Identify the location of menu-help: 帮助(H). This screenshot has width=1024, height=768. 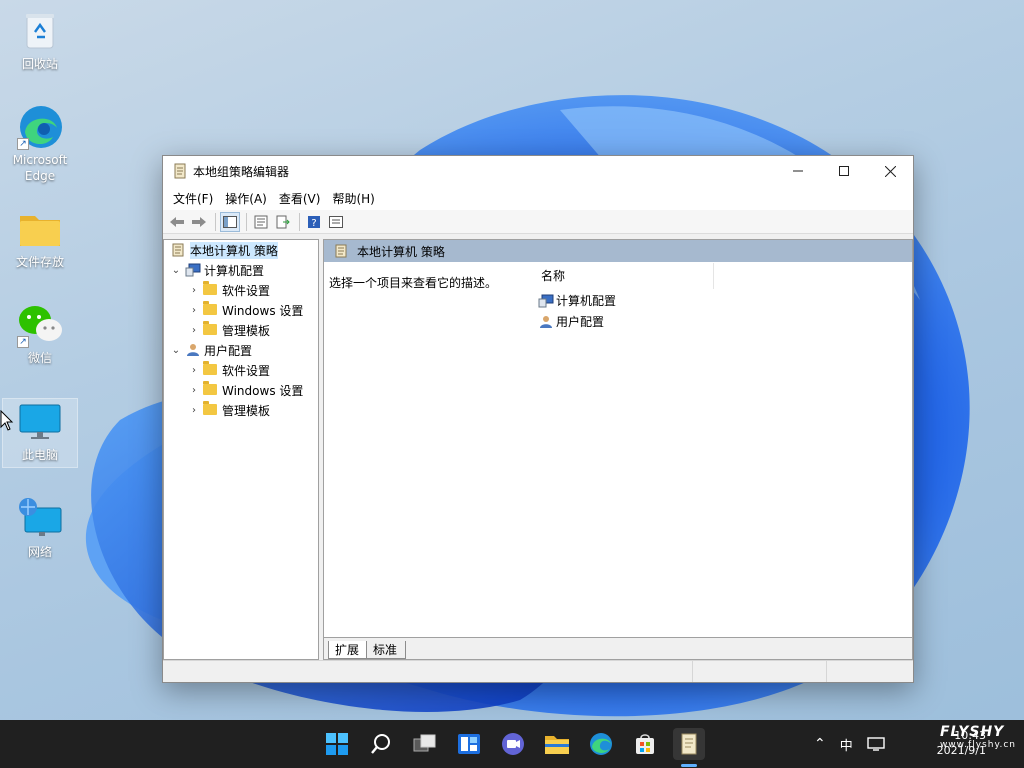
(353, 198).